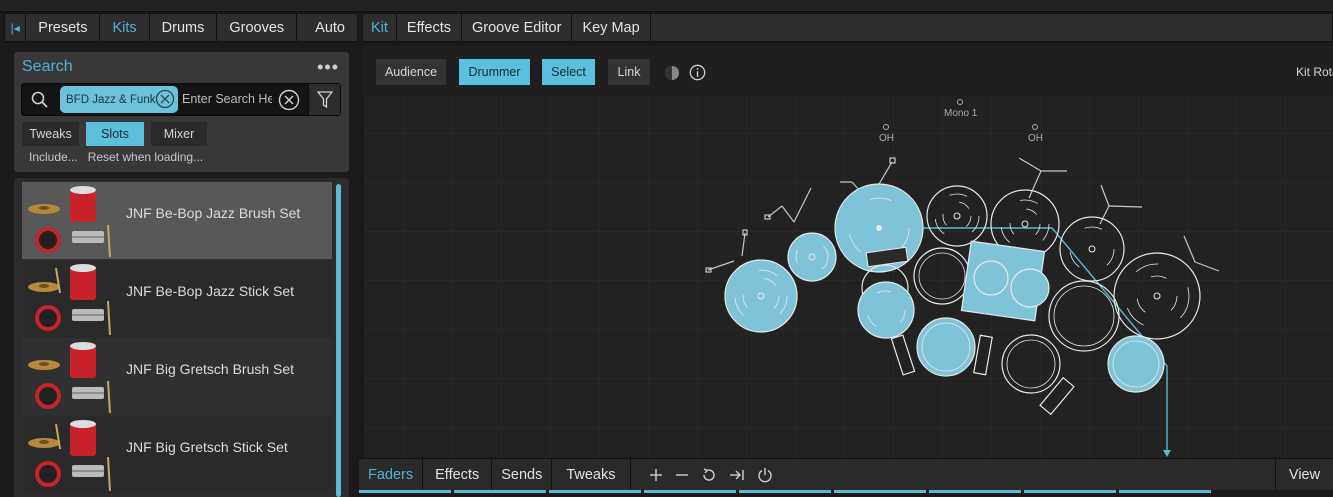  I want to click on tab-bottom-tweaks: Tweaks, so click(591, 474).